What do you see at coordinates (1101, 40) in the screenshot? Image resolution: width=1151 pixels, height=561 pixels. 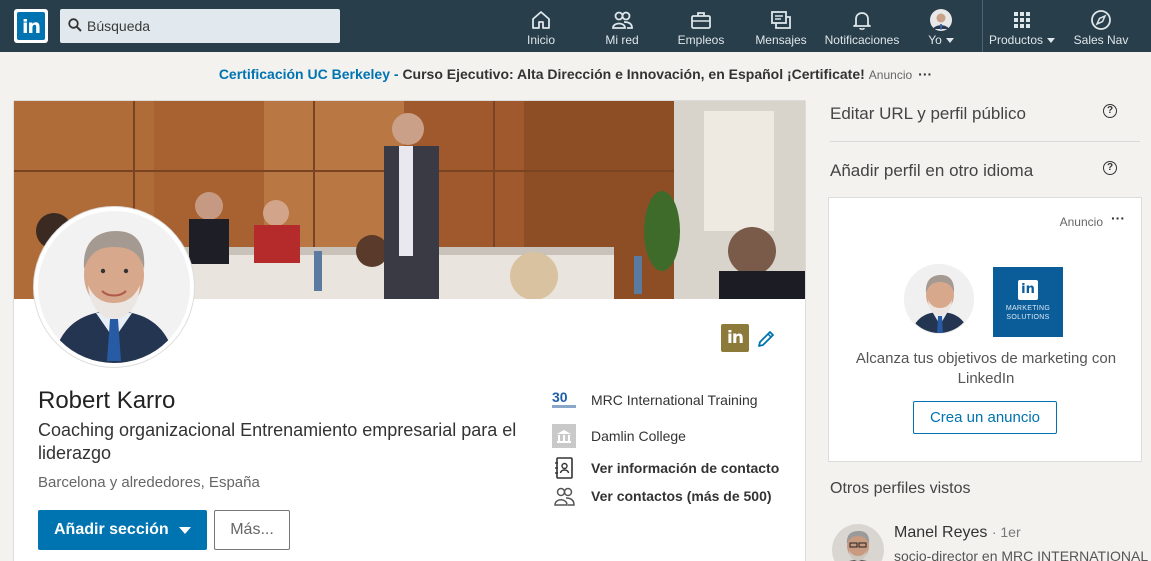 I see `nav-label-sales-nav: Sales Nav` at bounding box center [1101, 40].